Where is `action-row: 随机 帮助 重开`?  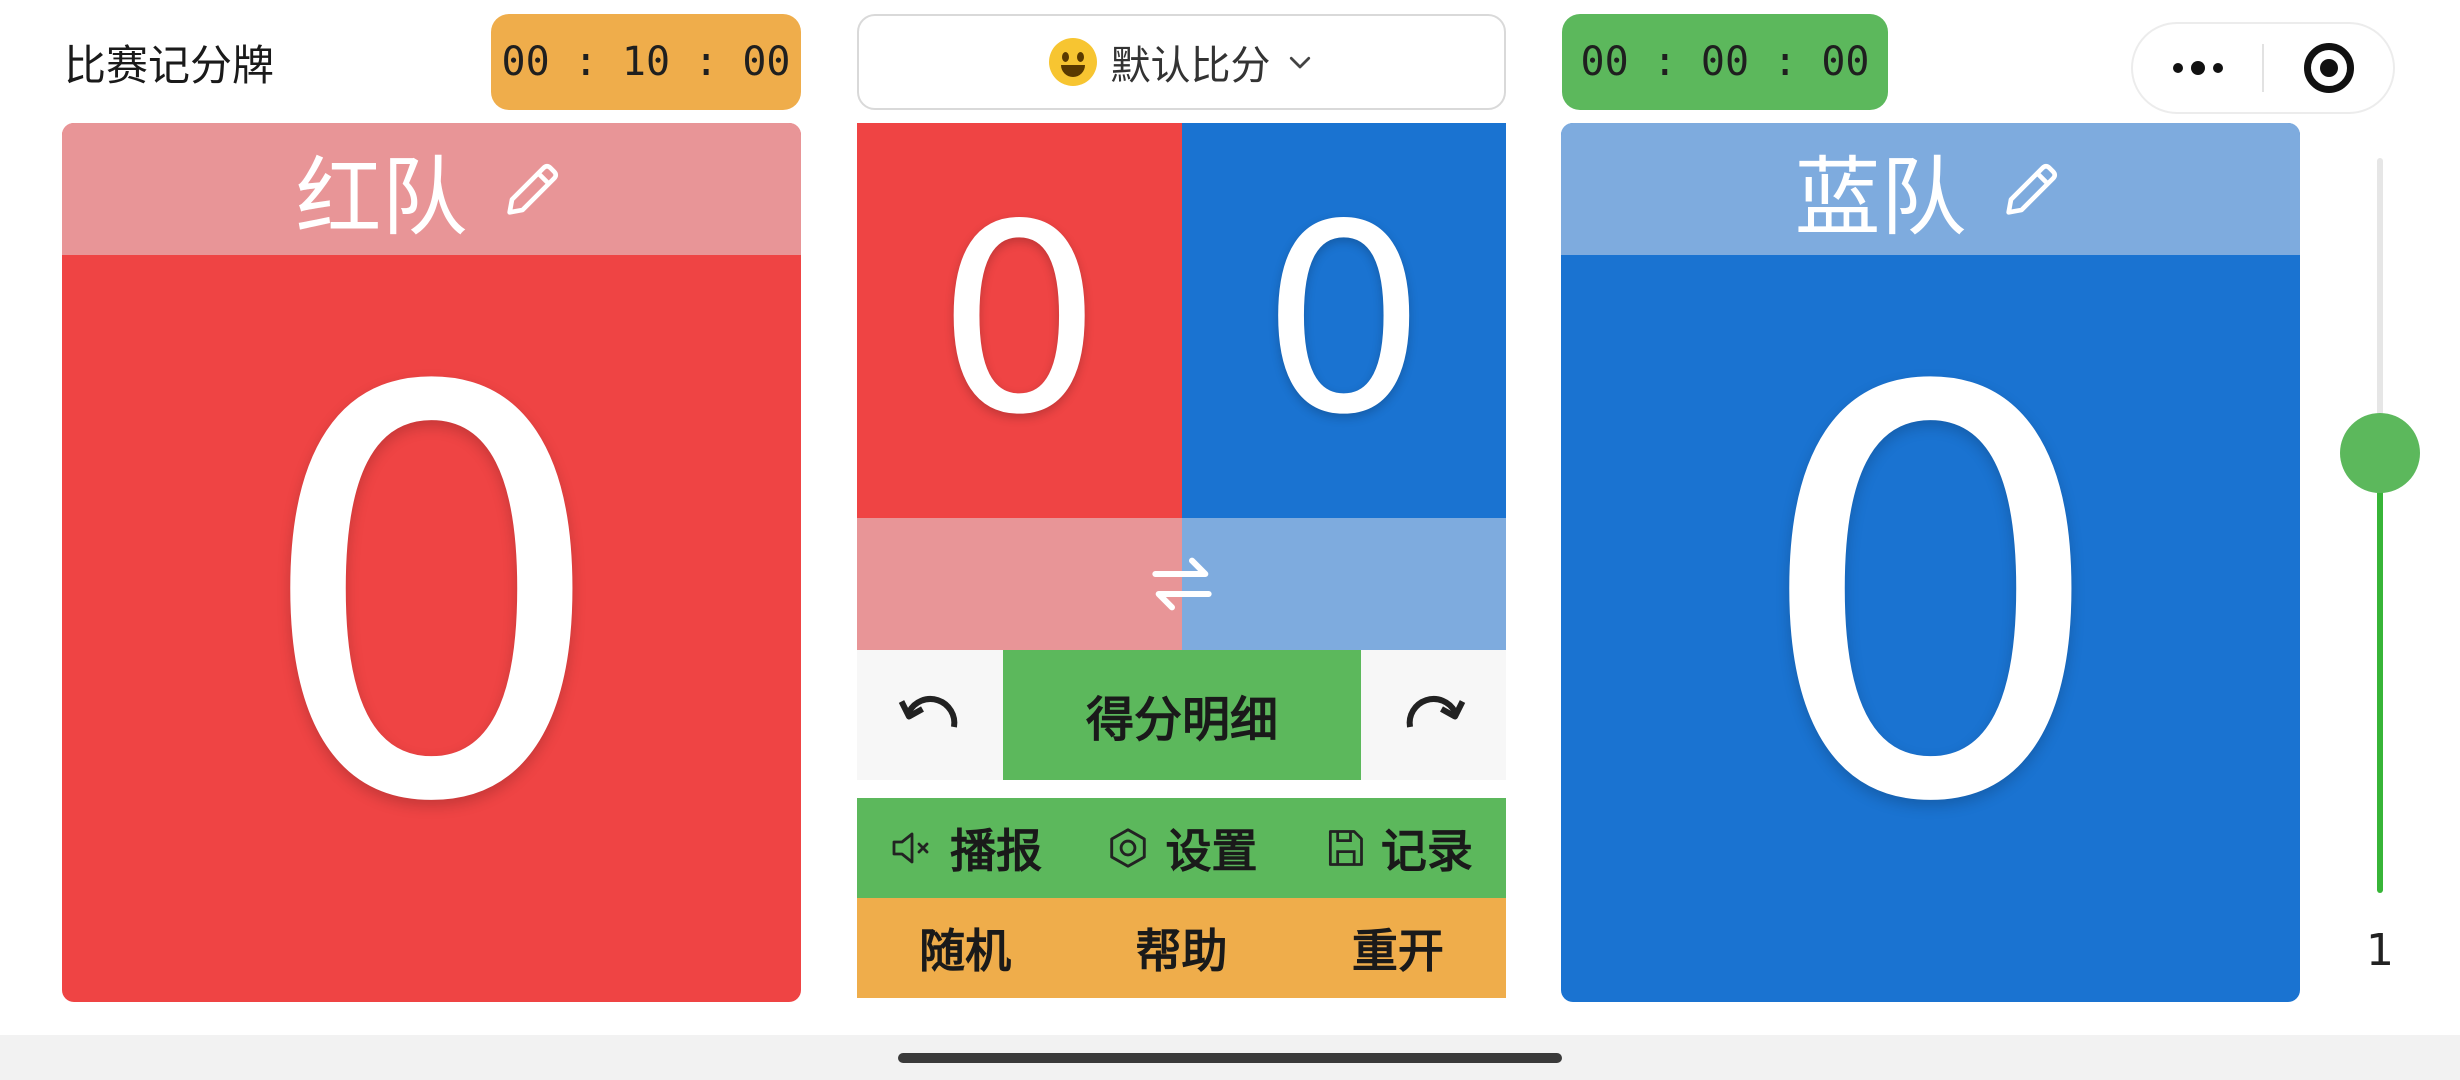
action-row: 随机 帮助 重开 is located at coordinates (1181, 948).